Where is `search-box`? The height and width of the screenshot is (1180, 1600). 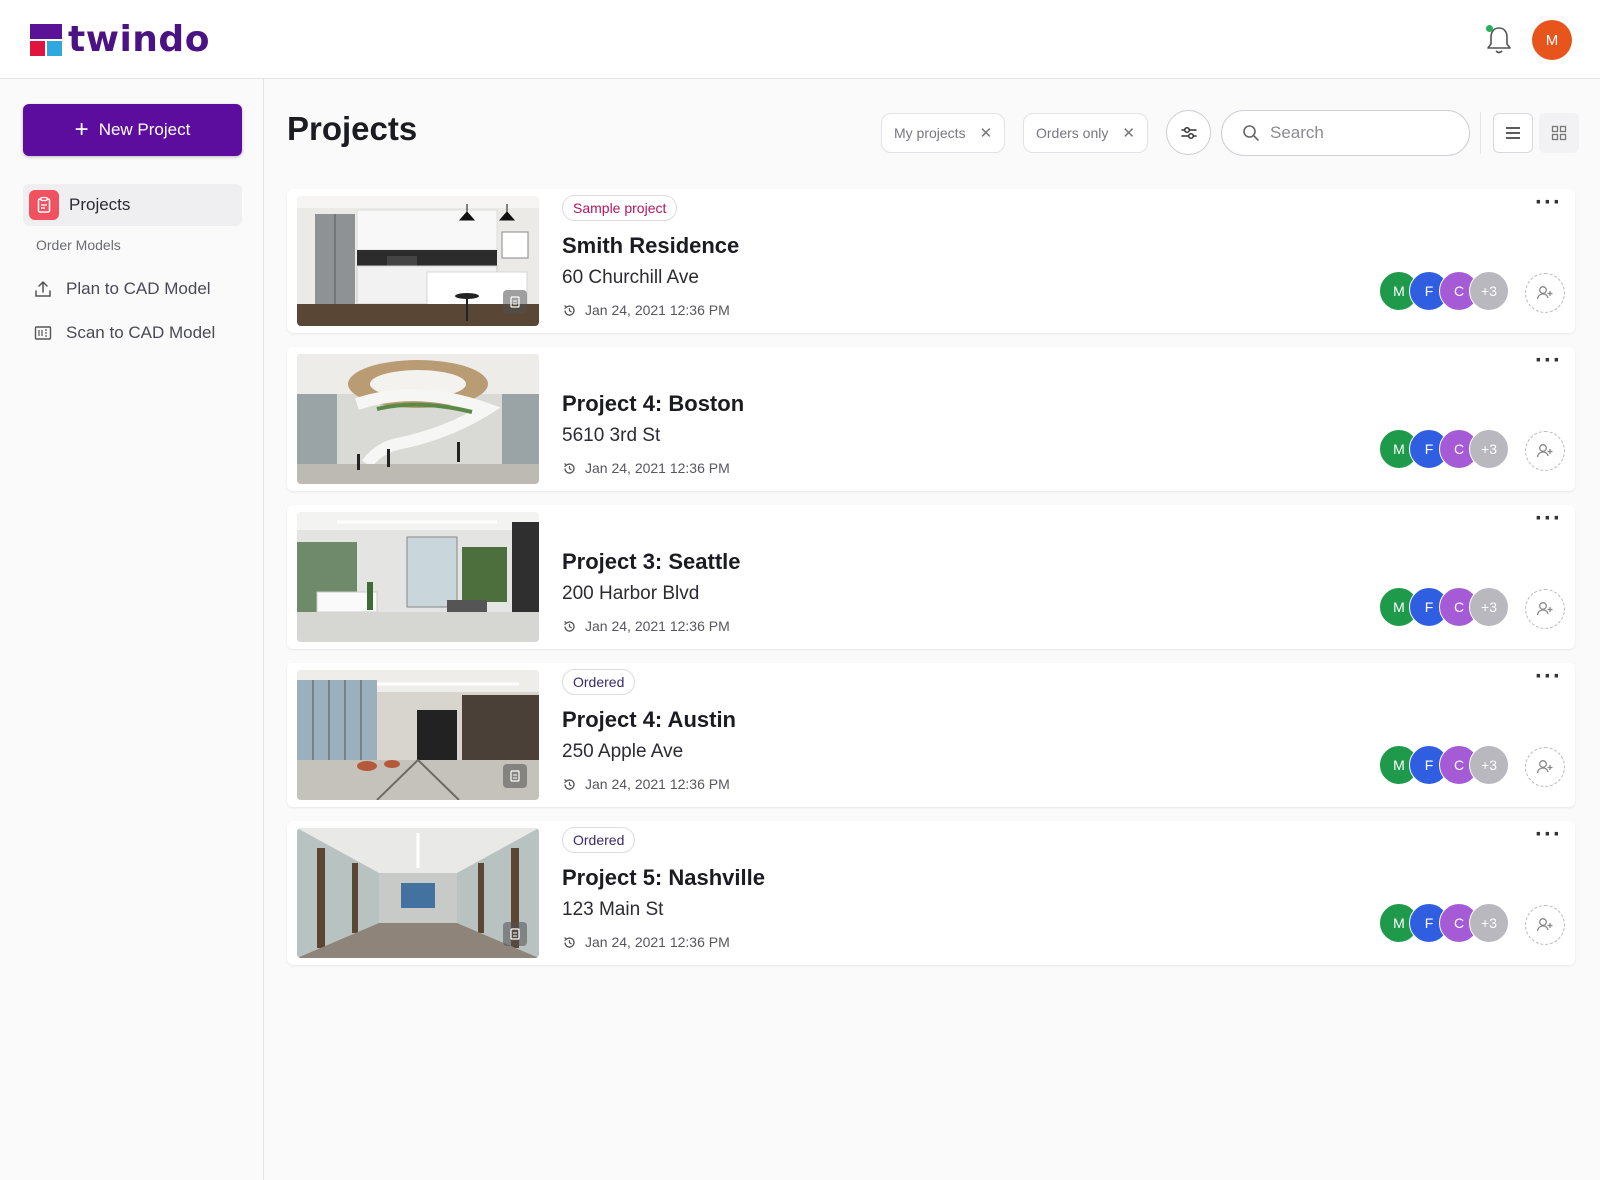
search-box is located at coordinates (1345, 133).